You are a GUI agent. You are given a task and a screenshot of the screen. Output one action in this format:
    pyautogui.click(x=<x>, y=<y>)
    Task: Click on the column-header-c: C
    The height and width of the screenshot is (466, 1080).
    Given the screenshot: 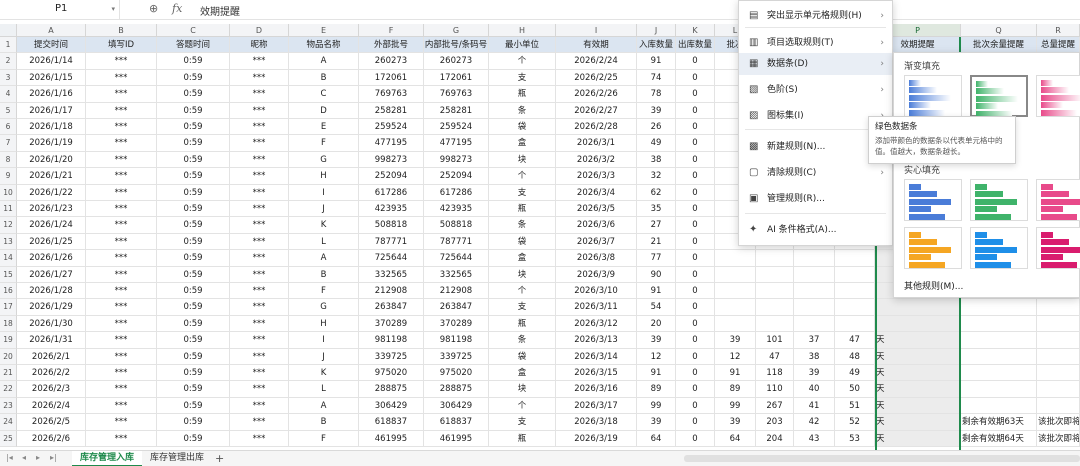 What is the action you would take?
    pyautogui.click(x=193, y=30)
    